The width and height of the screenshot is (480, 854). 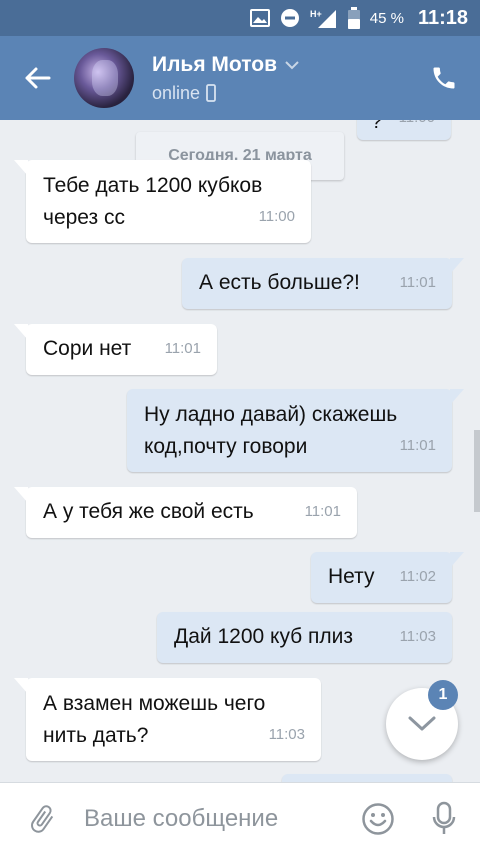 What do you see at coordinates (283, 78) in the screenshot?
I see `contact-info: Илья Мотов online` at bounding box center [283, 78].